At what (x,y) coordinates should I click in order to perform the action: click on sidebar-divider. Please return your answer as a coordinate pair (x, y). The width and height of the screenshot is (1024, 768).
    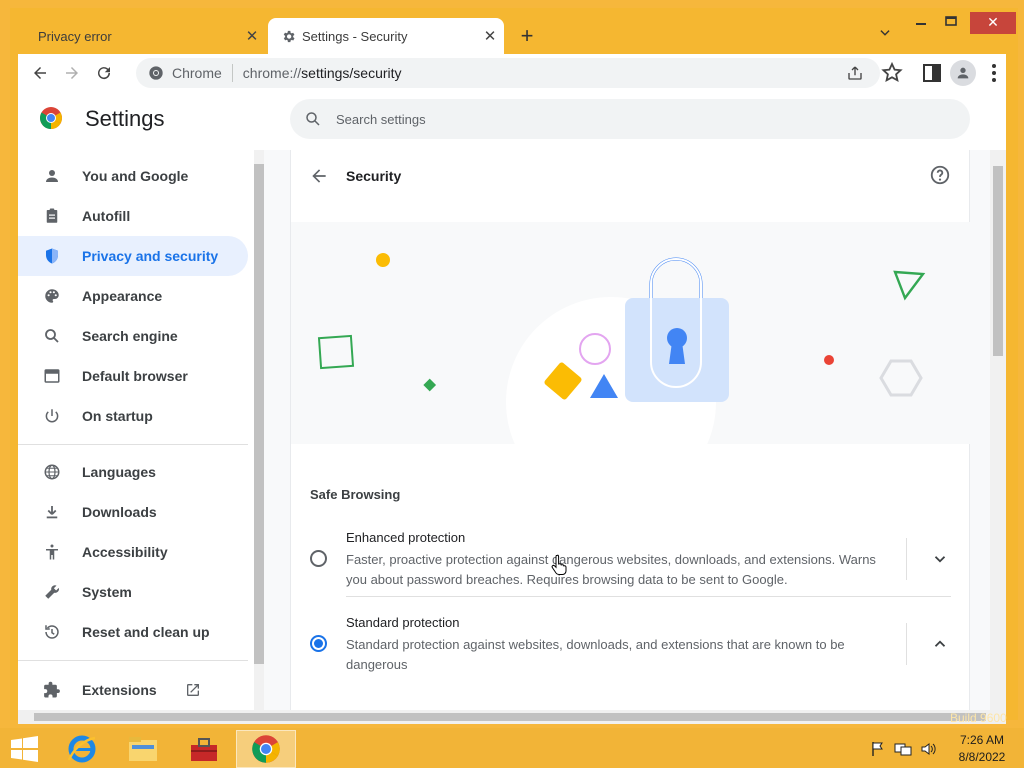
    Looking at the image, I should click on (133, 444).